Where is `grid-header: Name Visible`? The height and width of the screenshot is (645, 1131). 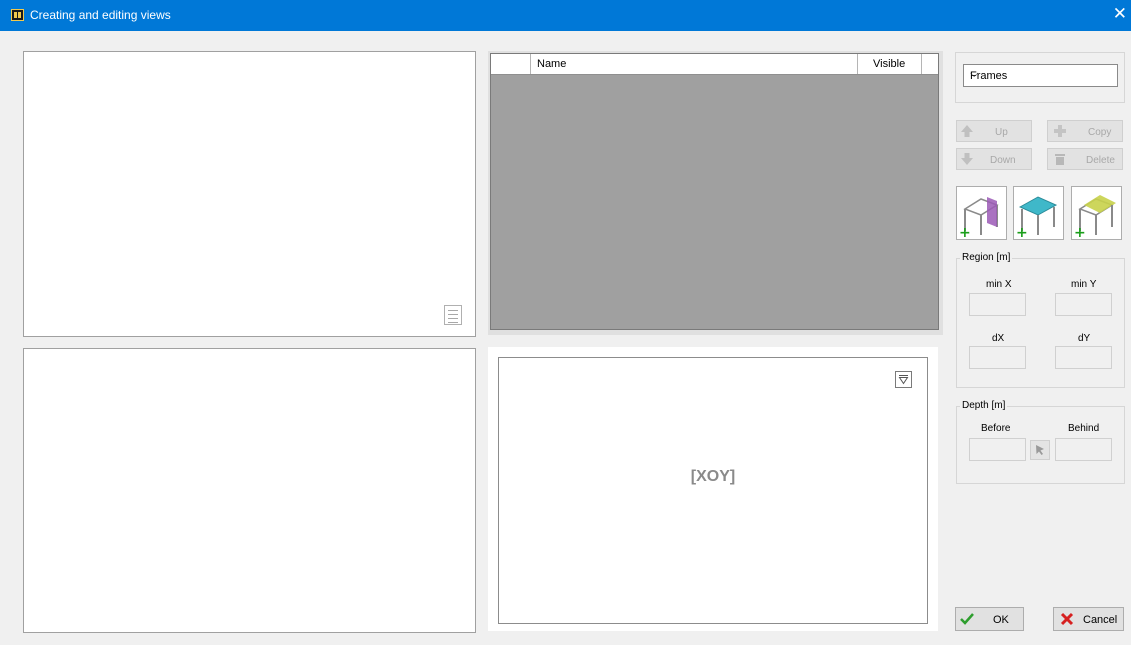
grid-header: Name Visible is located at coordinates (714, 64).